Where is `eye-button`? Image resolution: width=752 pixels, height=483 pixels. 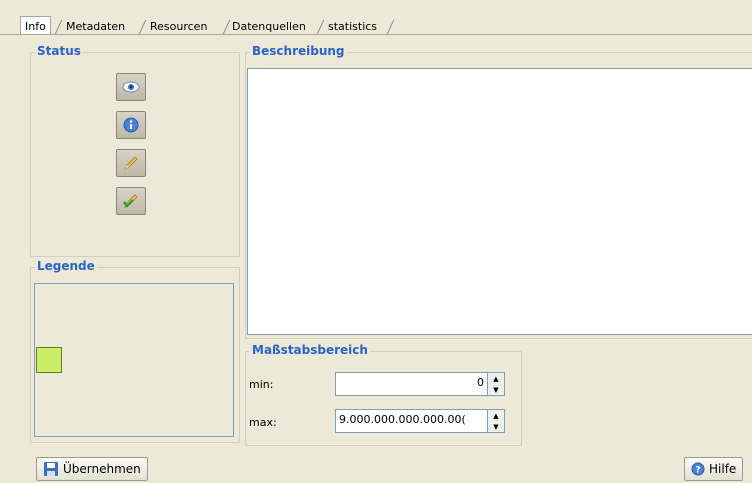 eye-button is located at coordinates (131, 87).